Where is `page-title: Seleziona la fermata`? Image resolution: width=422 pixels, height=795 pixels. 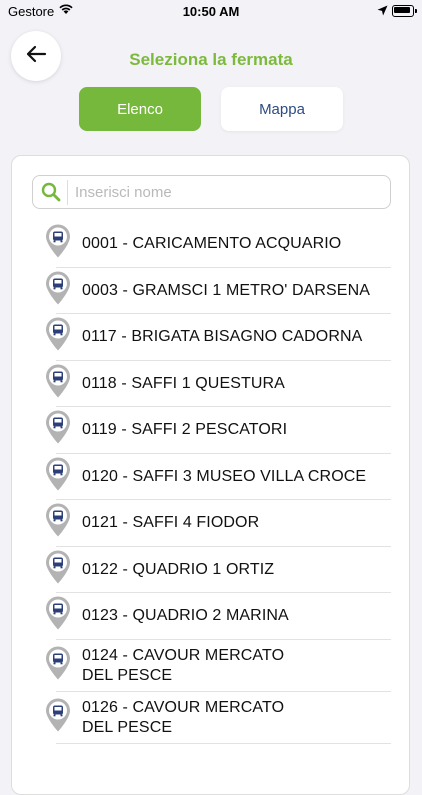 page-title: Seleziona la fermata is located at coordinates (211, 59).